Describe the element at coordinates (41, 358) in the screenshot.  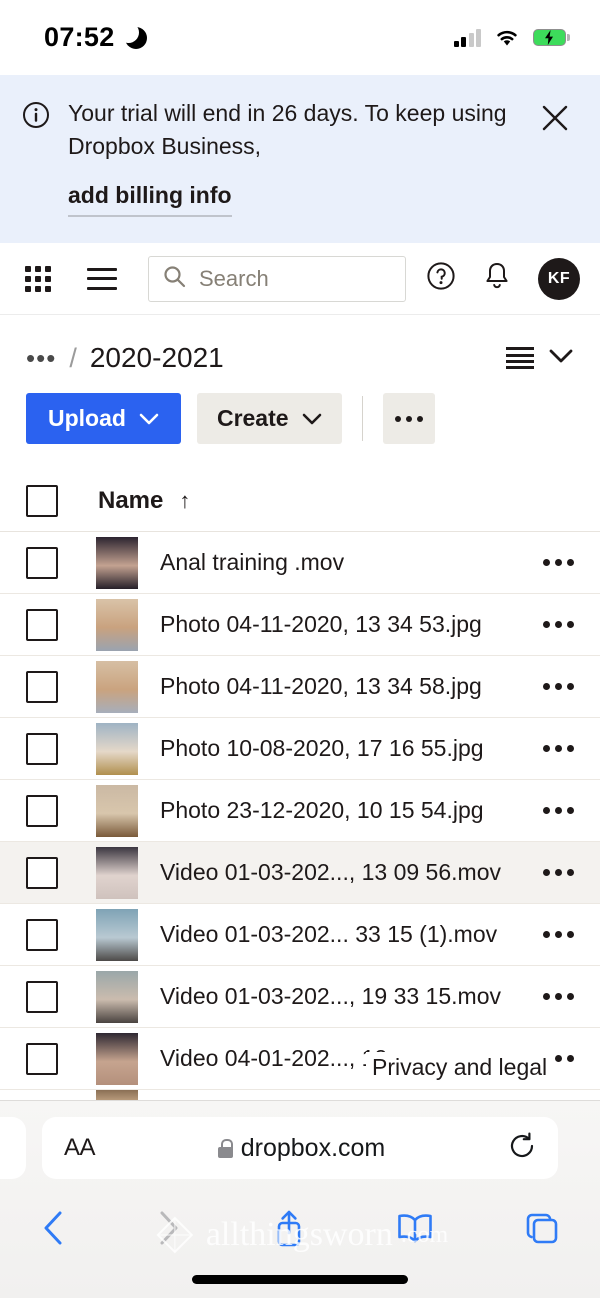
I see `breadcrumb-ellipsis: •••` at that location.